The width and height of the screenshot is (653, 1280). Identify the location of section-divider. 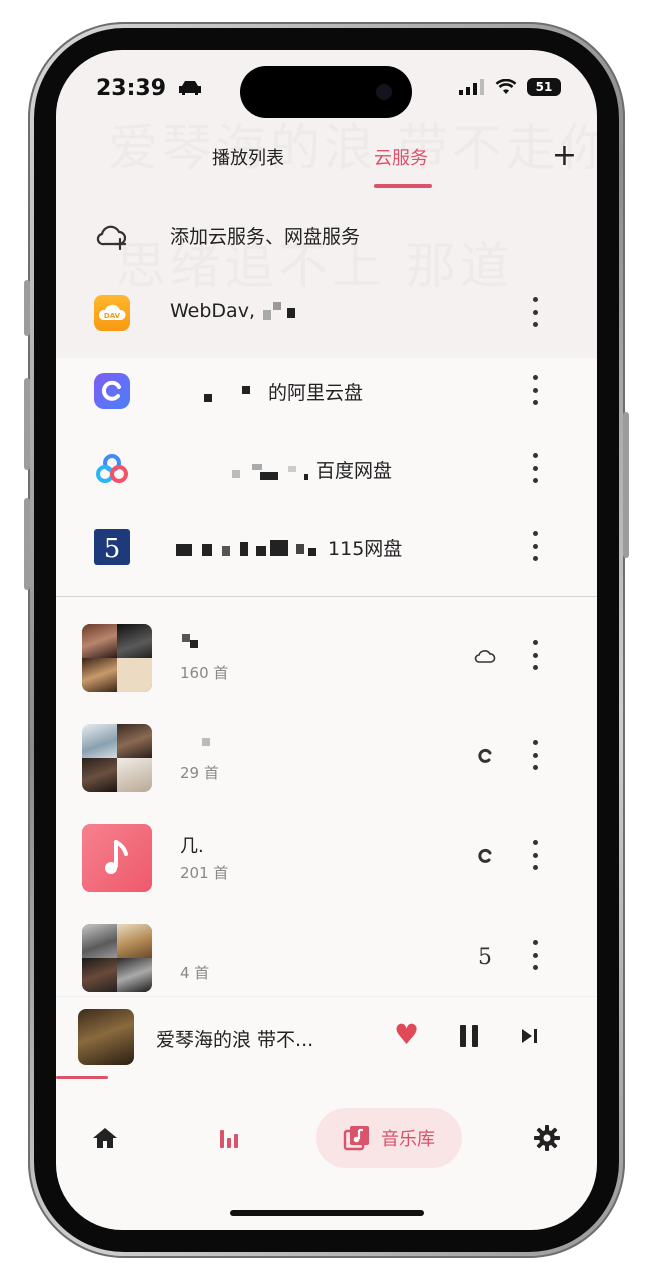
(326, 596).